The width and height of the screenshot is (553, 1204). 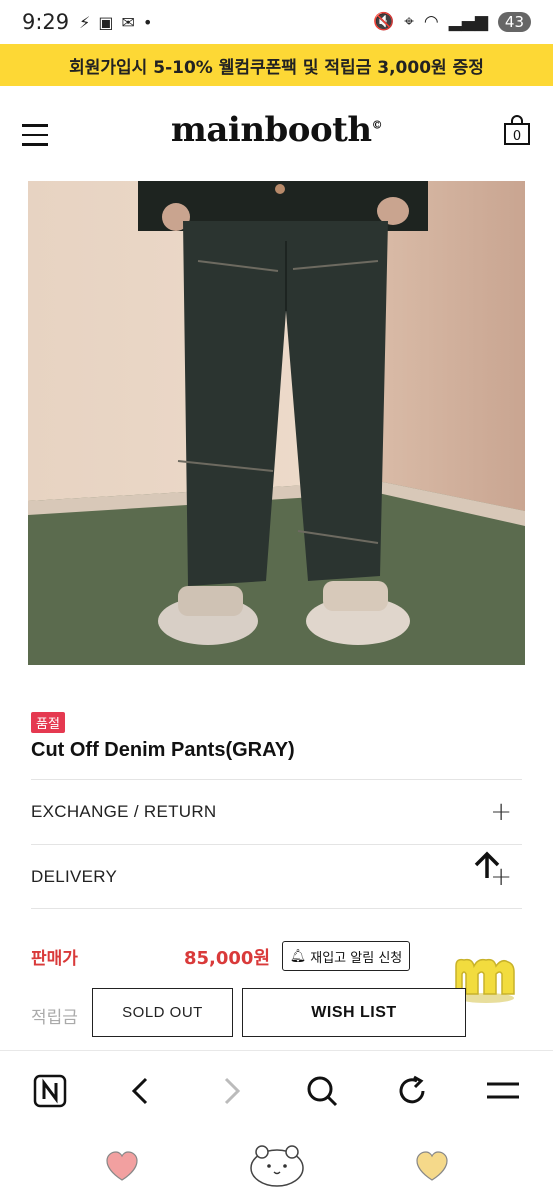 What do you see at coordinates (501, 812) in the screenshot?
I see `plus-icon: +` at bounding box center [501, 812].